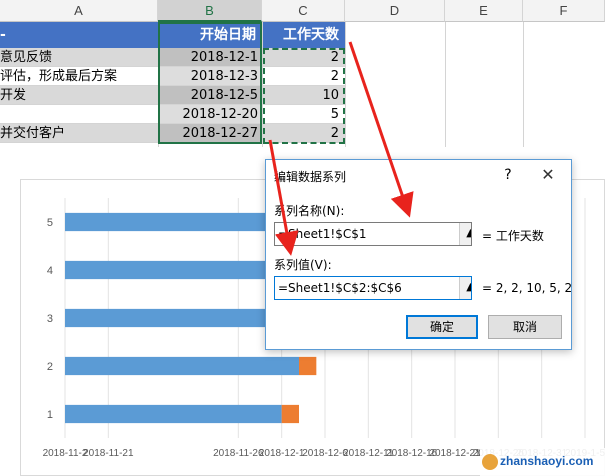 This screenshot has width=605, height=476. Describe the element at coordinates (50, 415) in the screenshot. I see `y-tick-label: 1` at that location.